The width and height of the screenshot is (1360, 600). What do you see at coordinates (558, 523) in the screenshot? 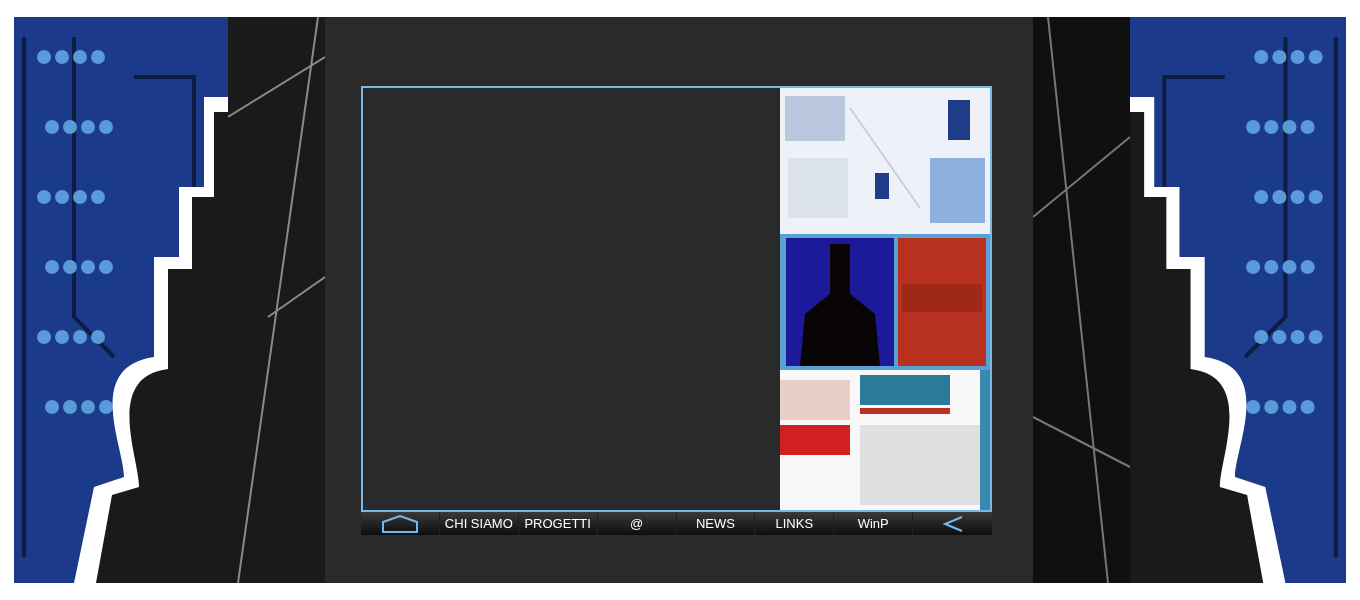
I see `nav-link: PROGETTI` at bounding box center [558, 523].